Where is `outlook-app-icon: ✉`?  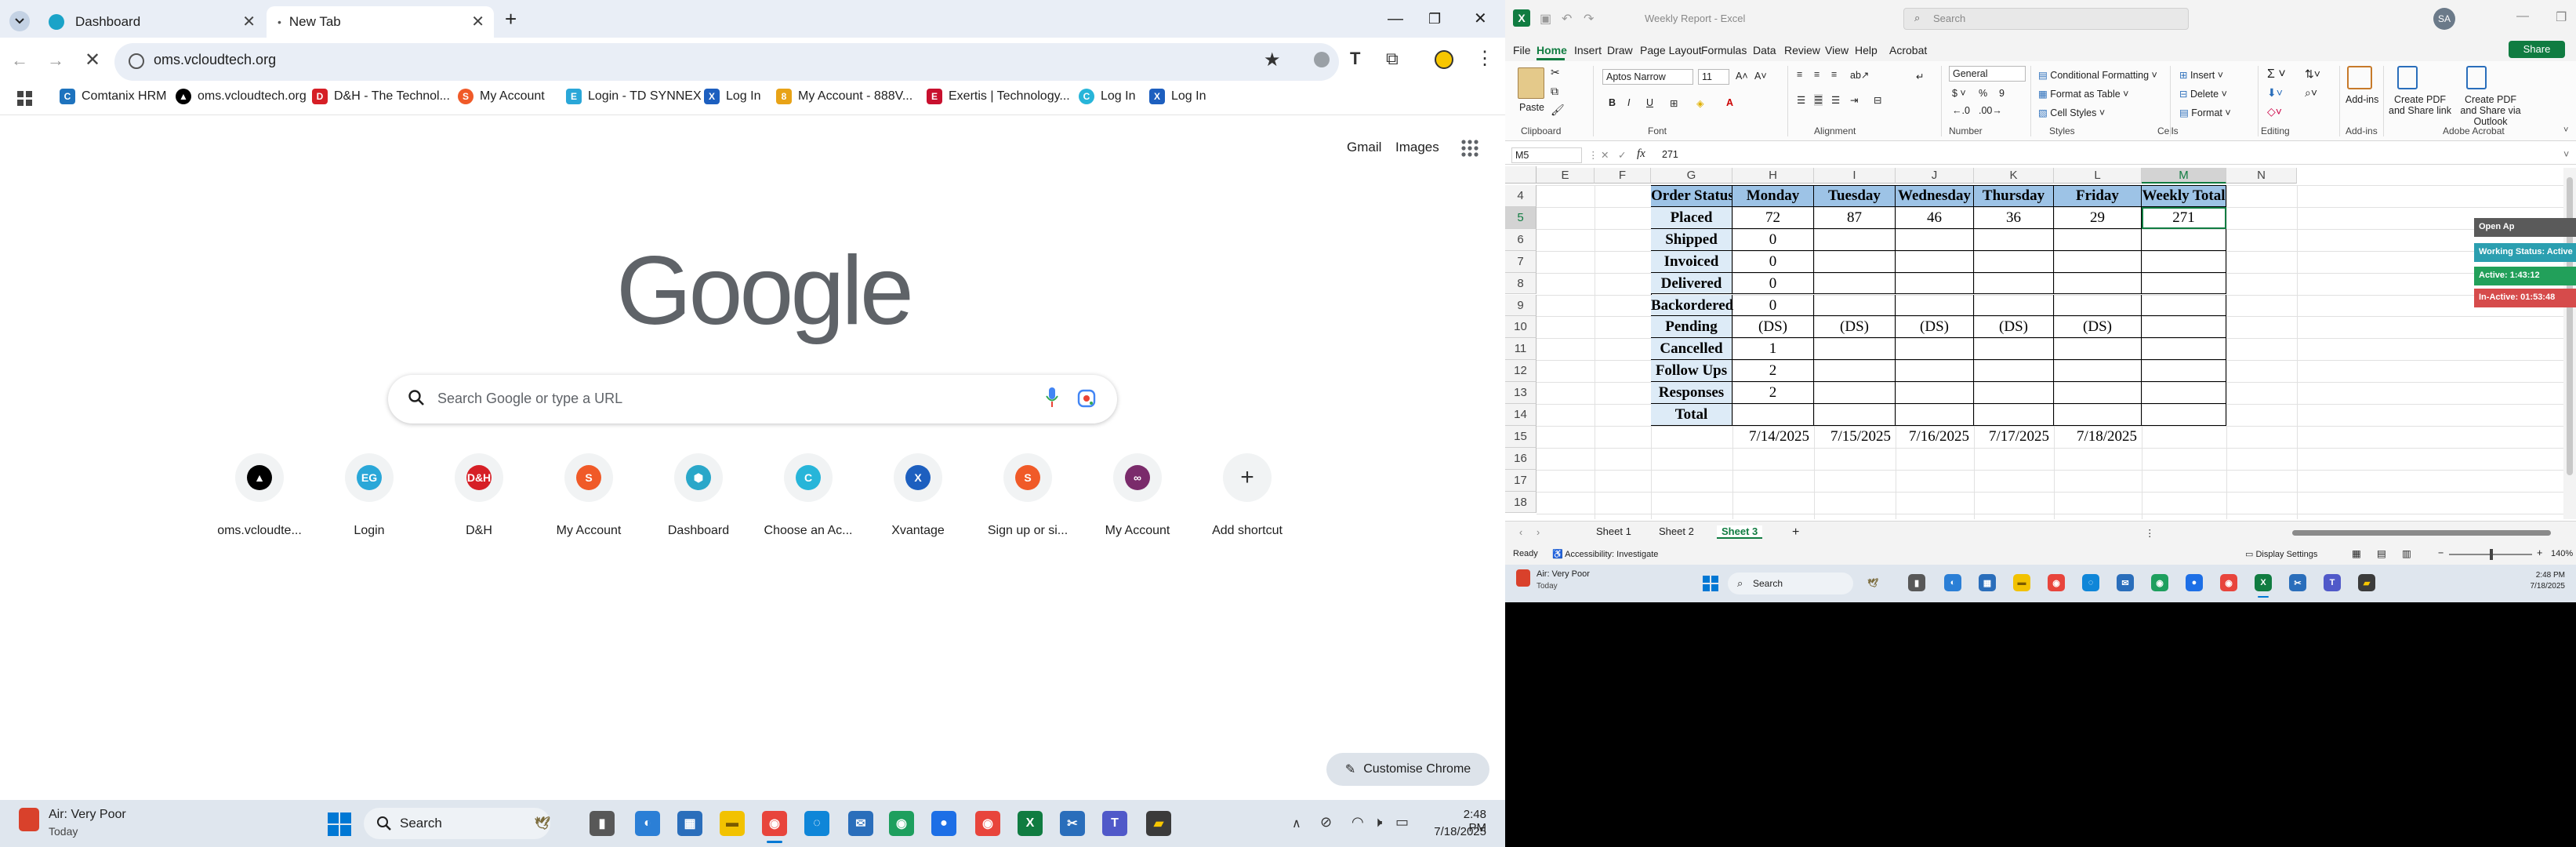
outlook-app-icon: ✉ is located at coordinates (2125, 582).